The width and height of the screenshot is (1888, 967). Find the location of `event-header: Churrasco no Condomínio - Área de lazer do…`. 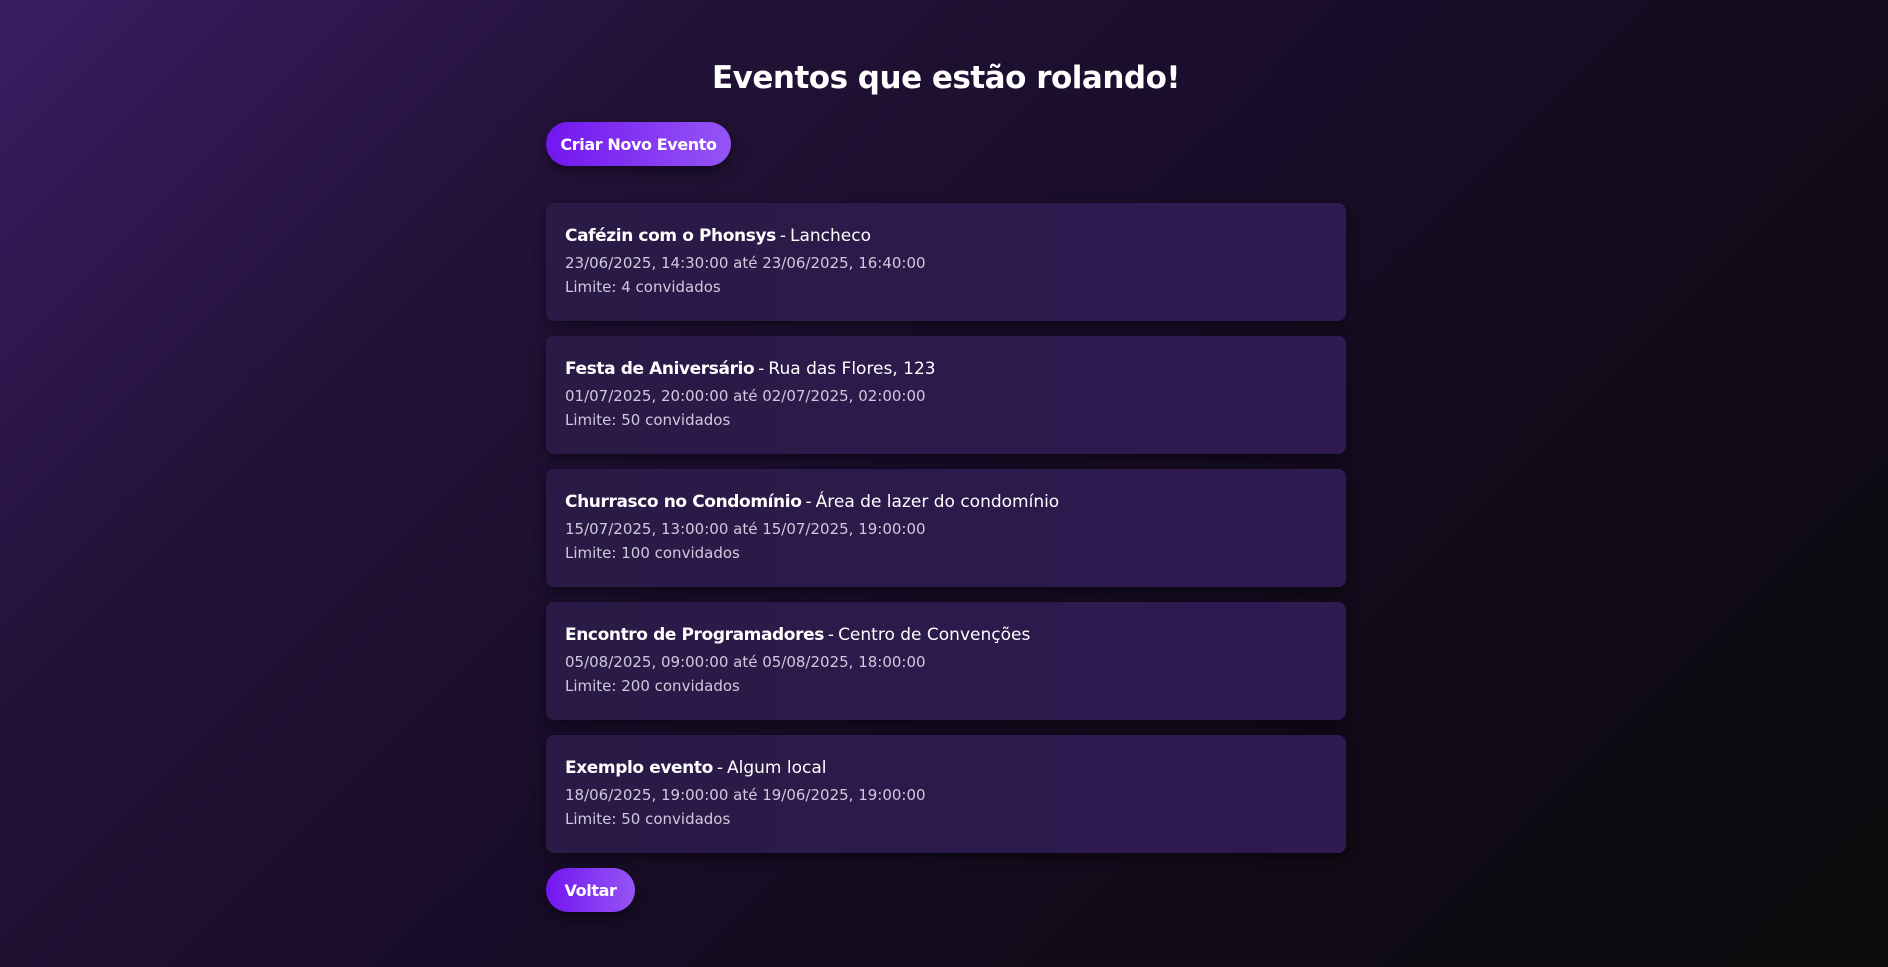

event-header: Churrasco no Condomínio - Área de lazer do… is located at coordinates (946, 502).